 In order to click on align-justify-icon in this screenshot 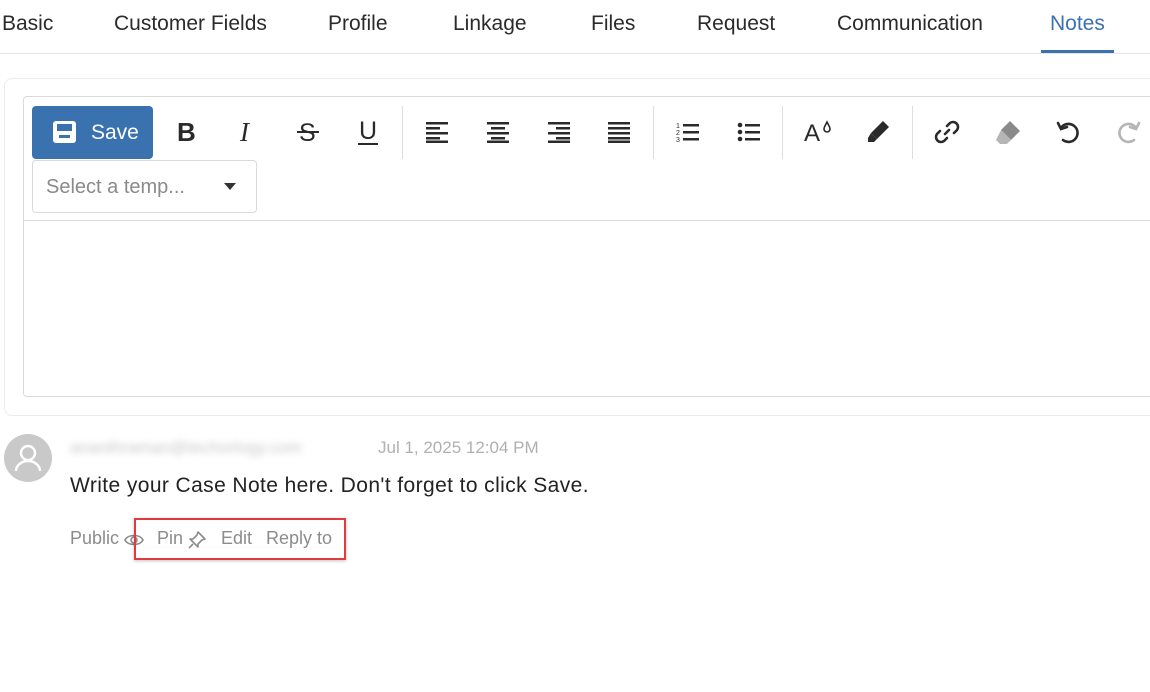, I will do `click(619, 132)`.